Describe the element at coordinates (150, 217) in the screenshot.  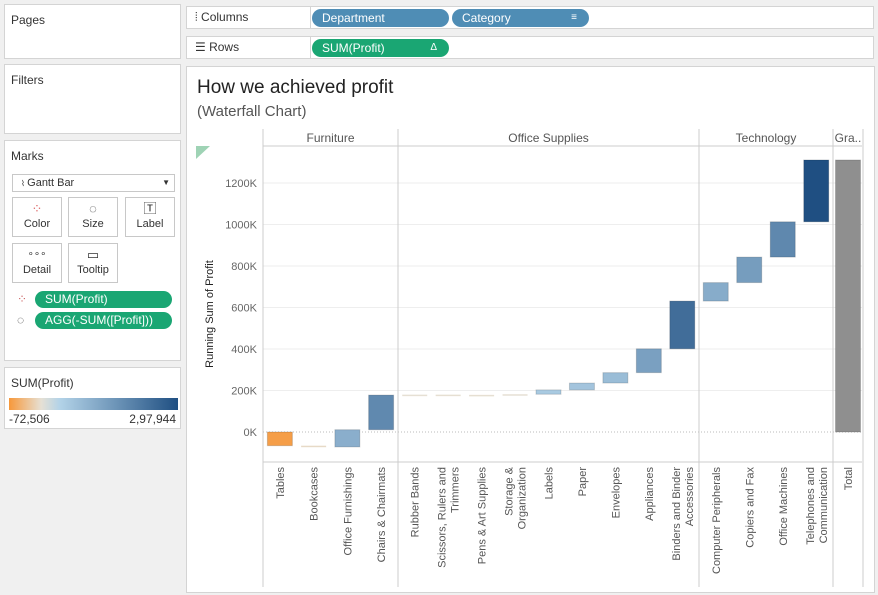
I see `label-button: 🅃 Label` at that location.